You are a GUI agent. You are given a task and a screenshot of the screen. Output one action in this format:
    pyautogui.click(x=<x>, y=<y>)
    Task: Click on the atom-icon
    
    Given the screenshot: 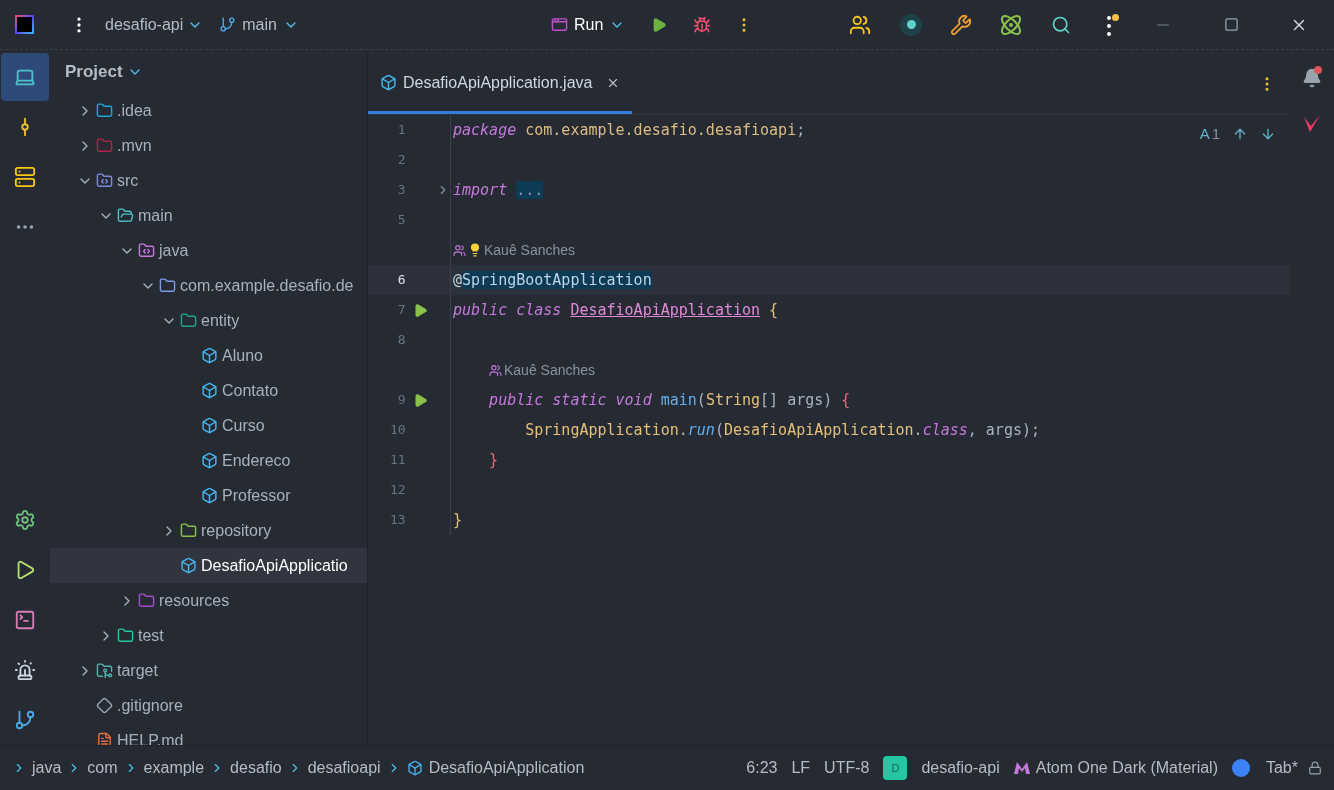 What is the action you would take?
    pyautogui.click(x=1011, y=24)
    